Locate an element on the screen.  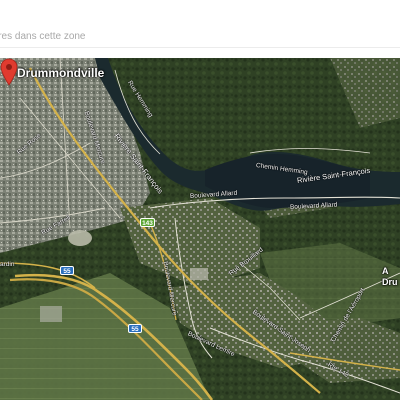
search-header: ires dans cette zone is located at coordinates (200, 29).